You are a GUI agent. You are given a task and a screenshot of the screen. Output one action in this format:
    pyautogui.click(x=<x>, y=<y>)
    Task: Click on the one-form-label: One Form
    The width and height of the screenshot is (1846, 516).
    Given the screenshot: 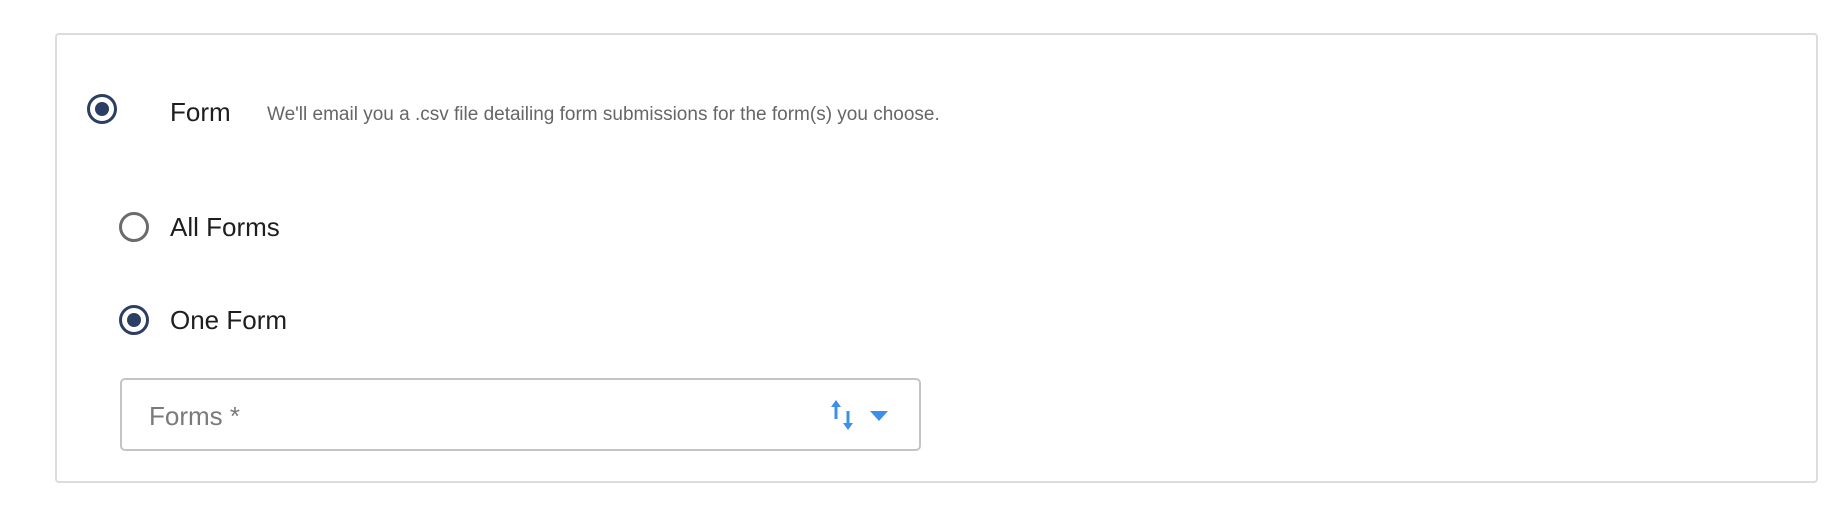 What is the action you would take?
    pyautogui.click(x=228, y=320)
    